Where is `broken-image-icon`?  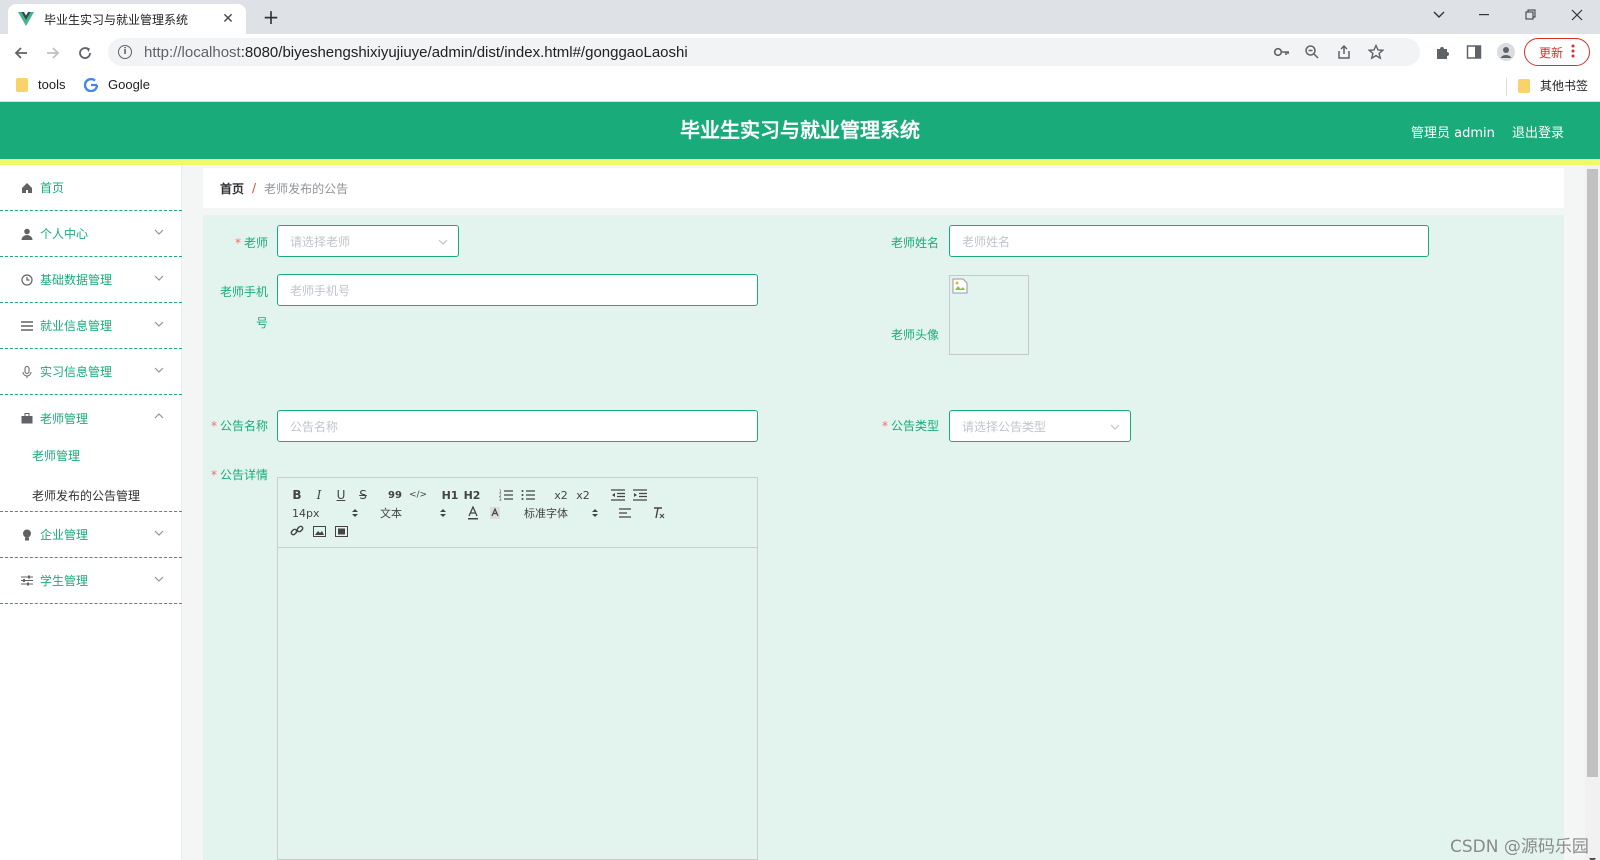
broken-image-icon is located at coordinates (960, 286).